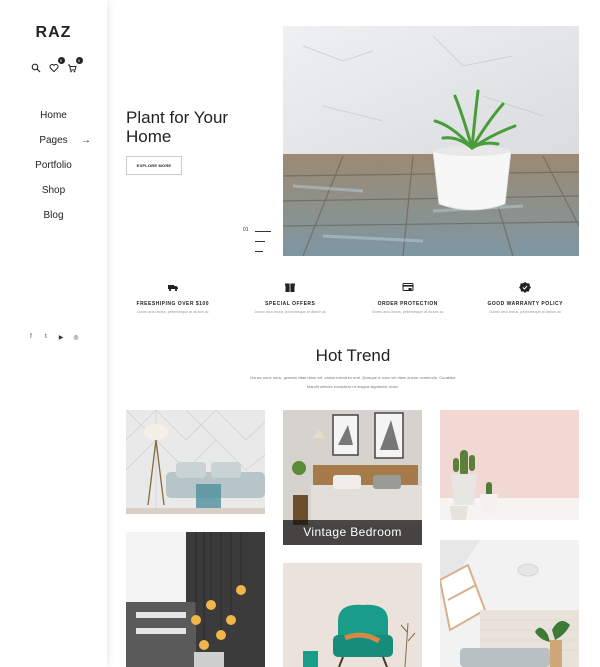  What do you see at coordinates (290, 287) in the screenshot?
I see `gift-icon` at bounding box center [290, 287].